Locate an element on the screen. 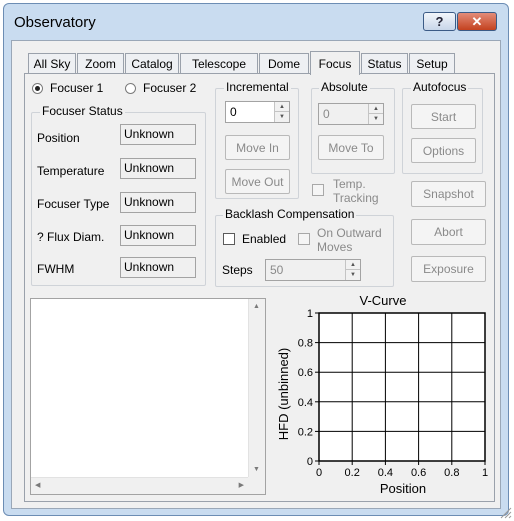 The height and width of the screenshot is (521, 514). incremental-value: 0 is located at coordinates (233, 112).